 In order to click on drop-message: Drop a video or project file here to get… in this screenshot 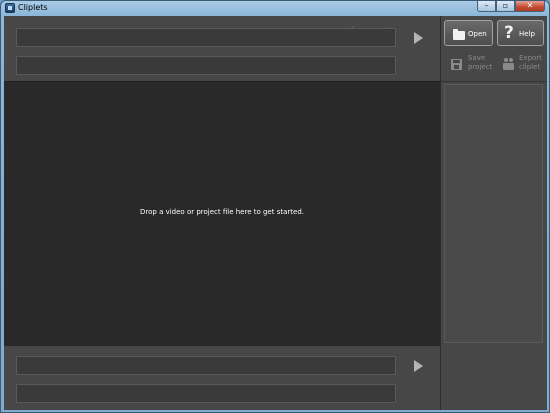, I will do `click(222, 212)`.